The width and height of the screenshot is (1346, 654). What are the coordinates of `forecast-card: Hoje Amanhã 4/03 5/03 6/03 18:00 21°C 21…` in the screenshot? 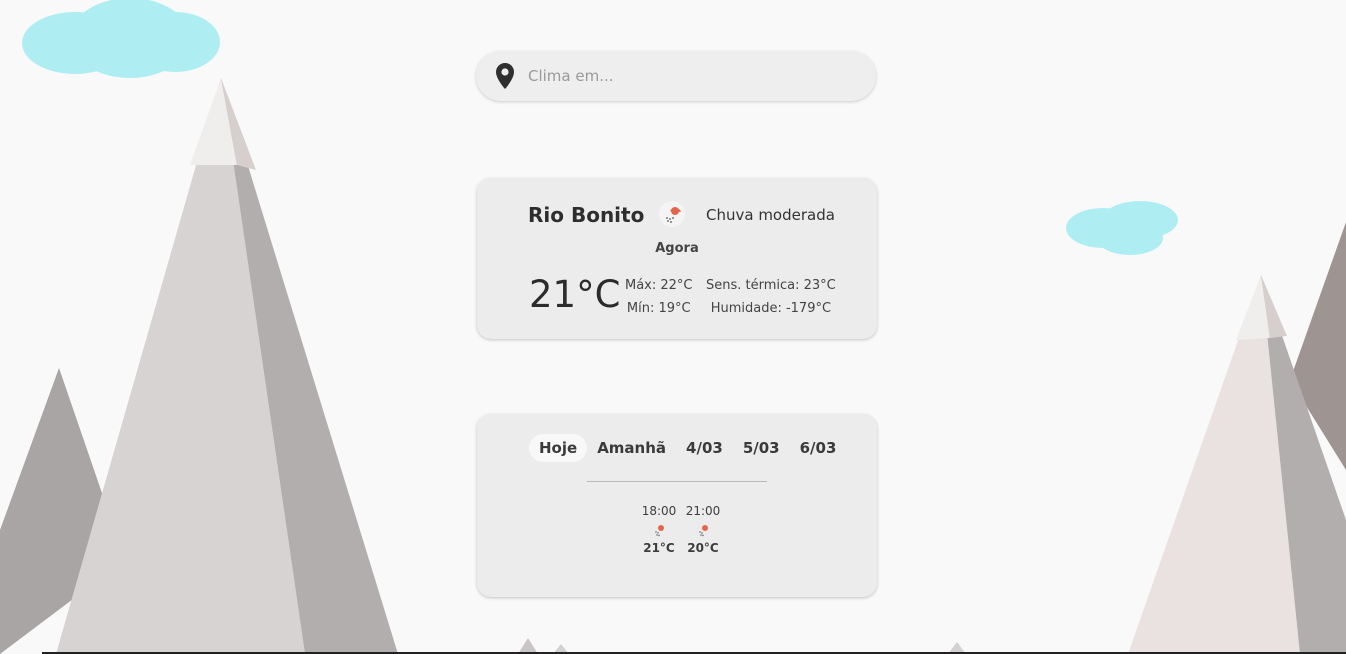 It's located at (677, 505).